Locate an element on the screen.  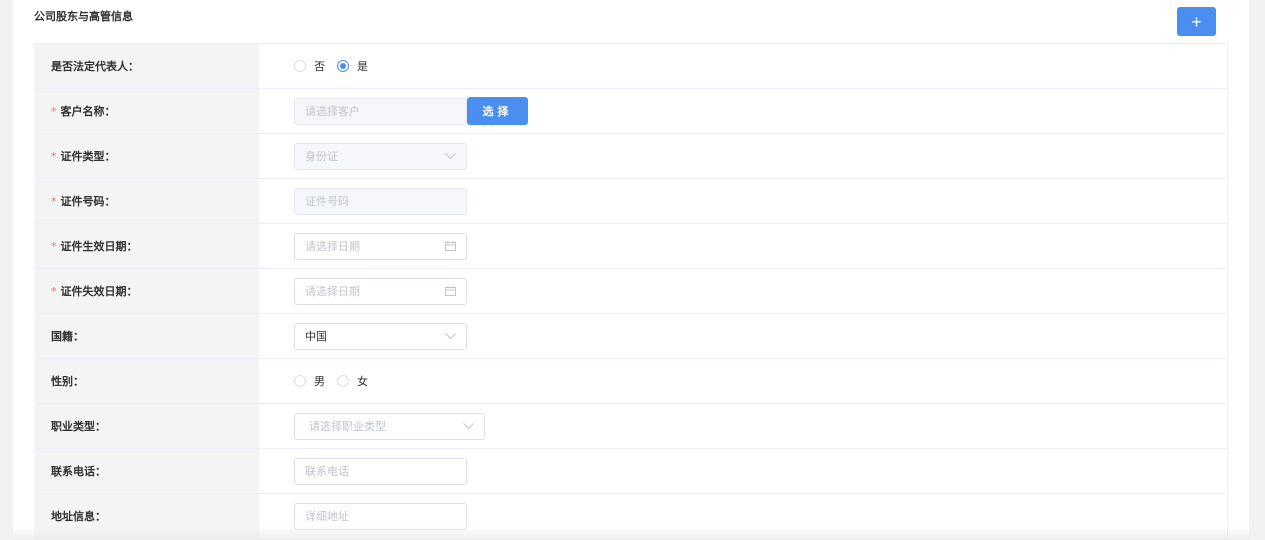
gender-radio-group: 男 女 is located at coordinates (337, 381).